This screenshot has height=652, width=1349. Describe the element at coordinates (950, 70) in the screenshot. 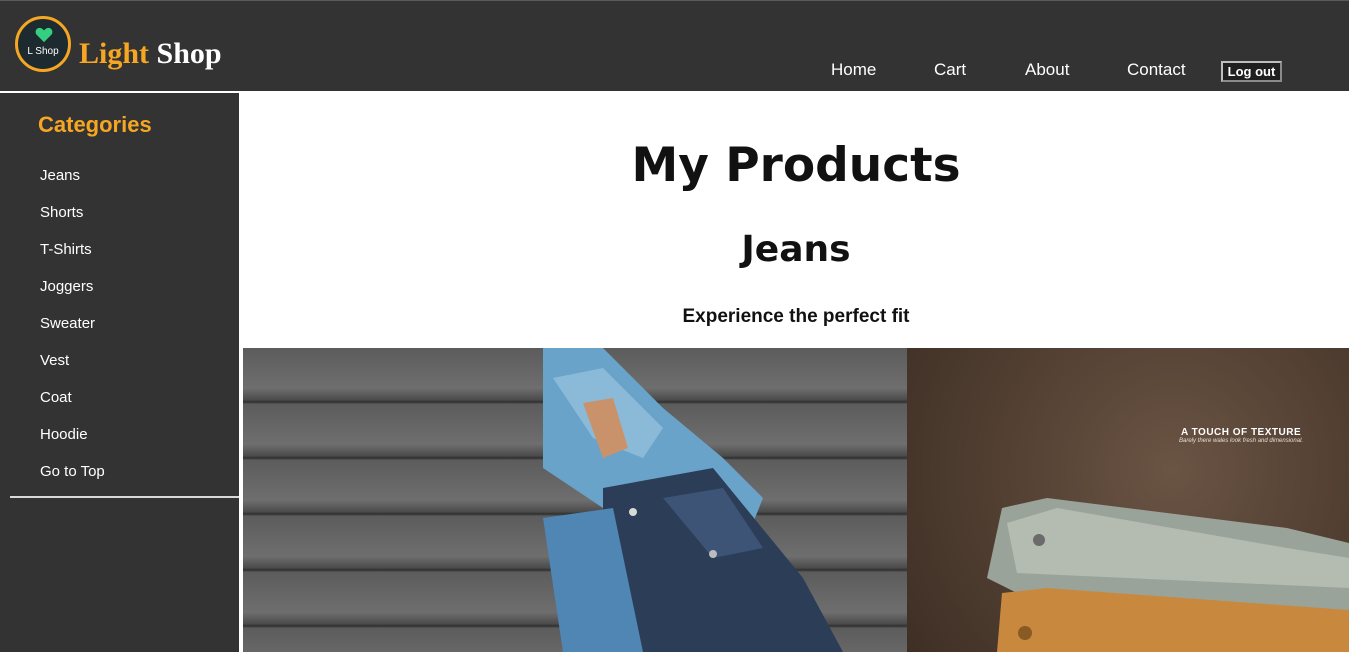

I see `nav-cart-link: Cart` at that location.